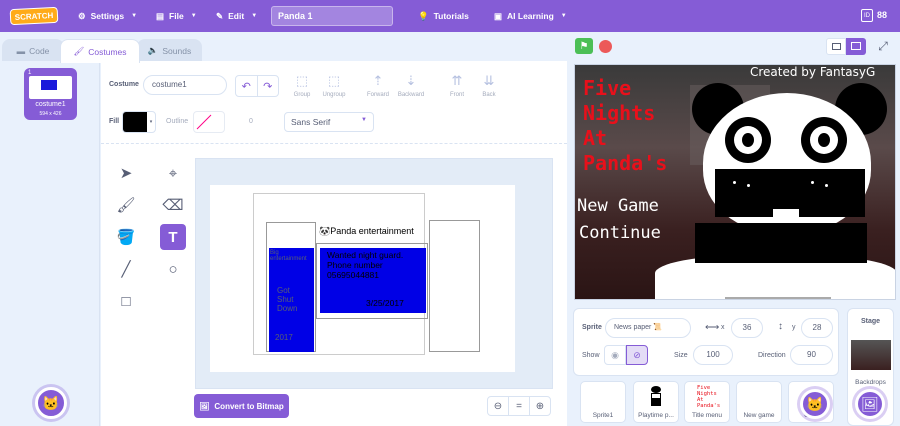  Describe the element at coordinates (748, 140) in the screenshot. I see `panda-eye-left` at that location.